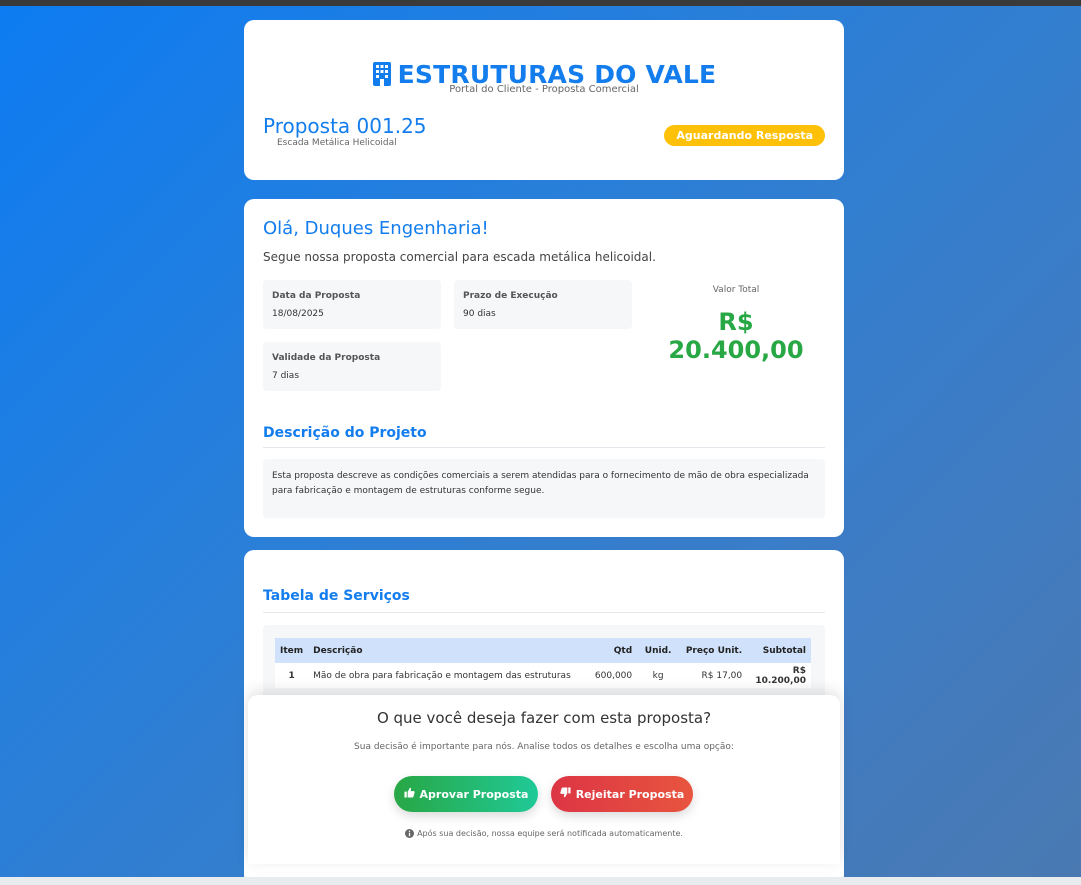  I want to click on reject-button: Rejeitar Proposta, so click(622, 794).